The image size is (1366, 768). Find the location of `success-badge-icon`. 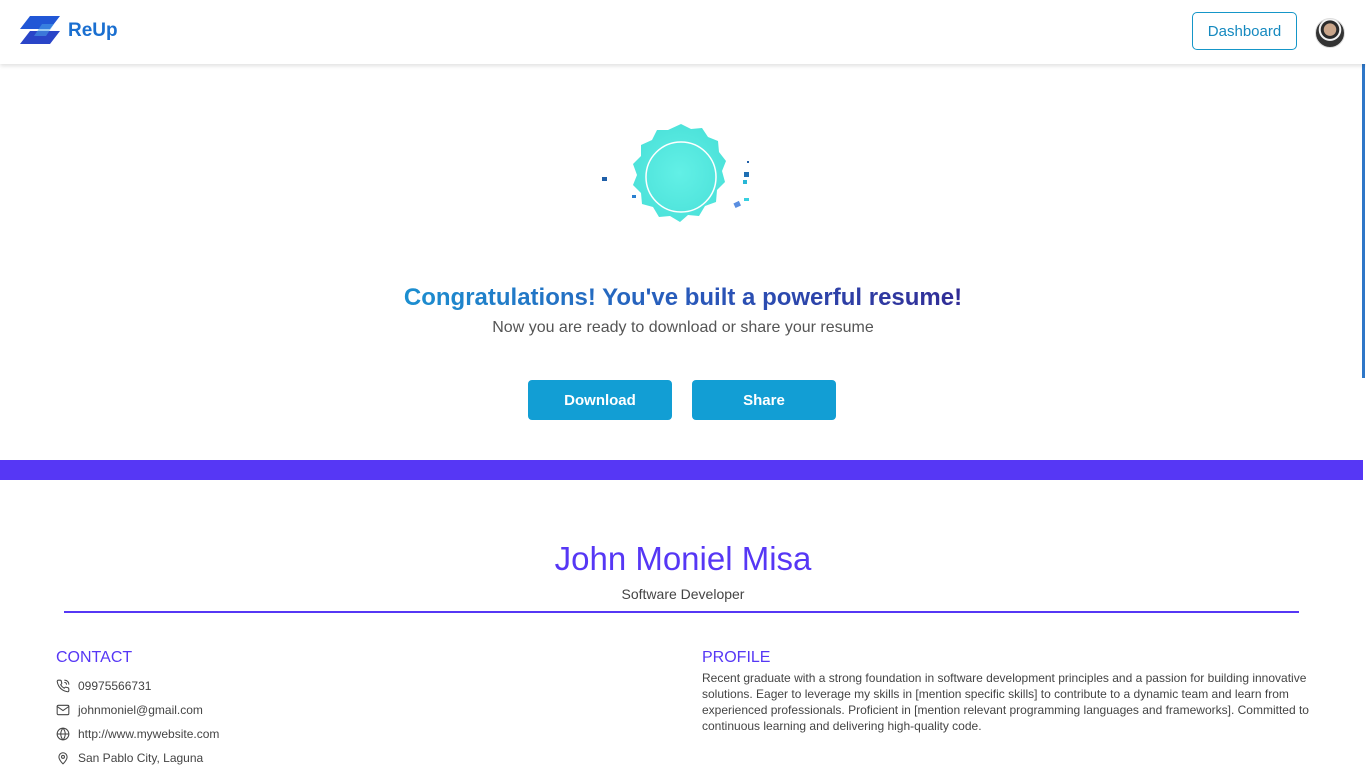

success-badge-icon is located at coordinates (675, 173).